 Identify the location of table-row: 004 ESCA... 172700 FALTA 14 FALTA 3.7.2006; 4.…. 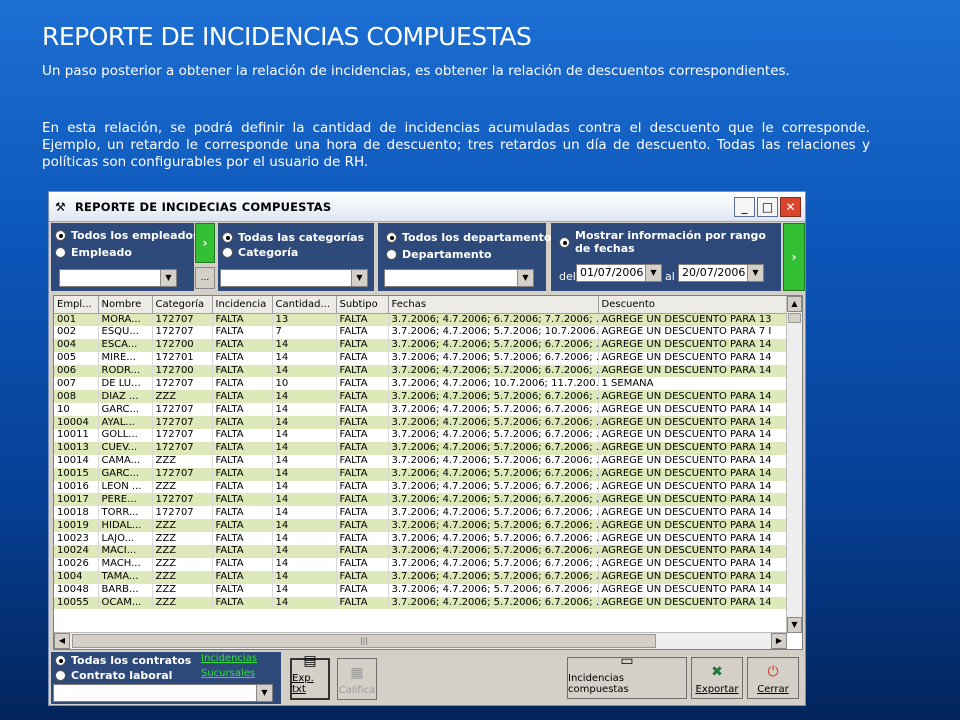
(421, 345).